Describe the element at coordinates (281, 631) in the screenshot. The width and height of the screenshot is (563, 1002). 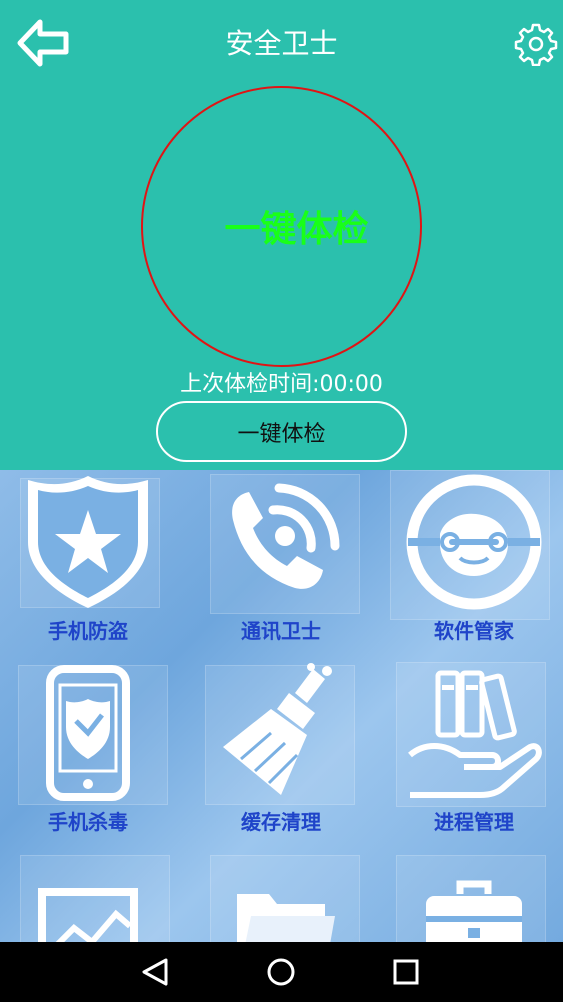
I see `feature-label: 通讯卫士` at that location.